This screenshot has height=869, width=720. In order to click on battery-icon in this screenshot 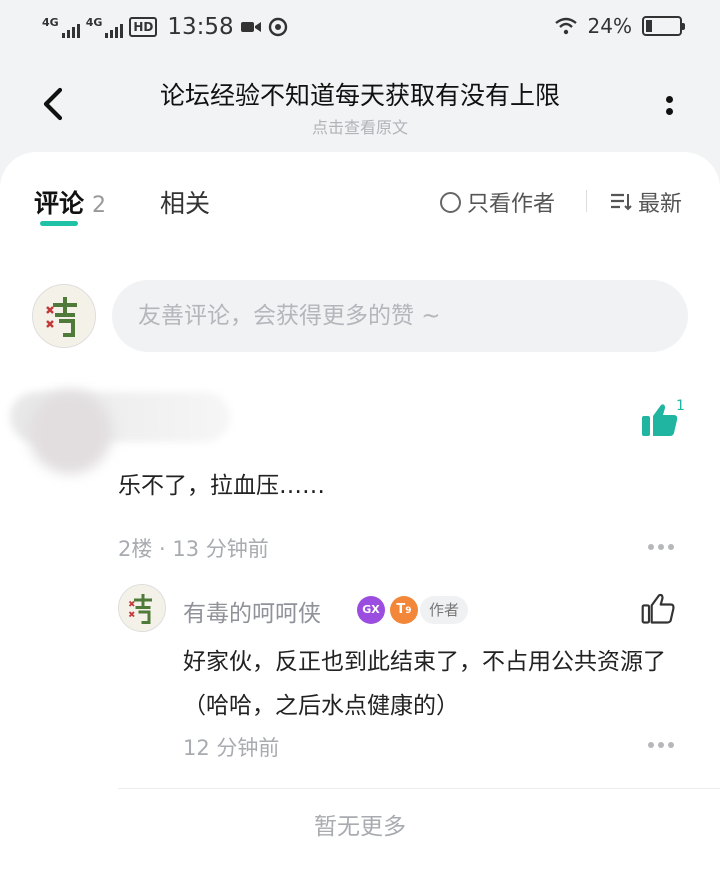, I will do `click(663, 26)`.